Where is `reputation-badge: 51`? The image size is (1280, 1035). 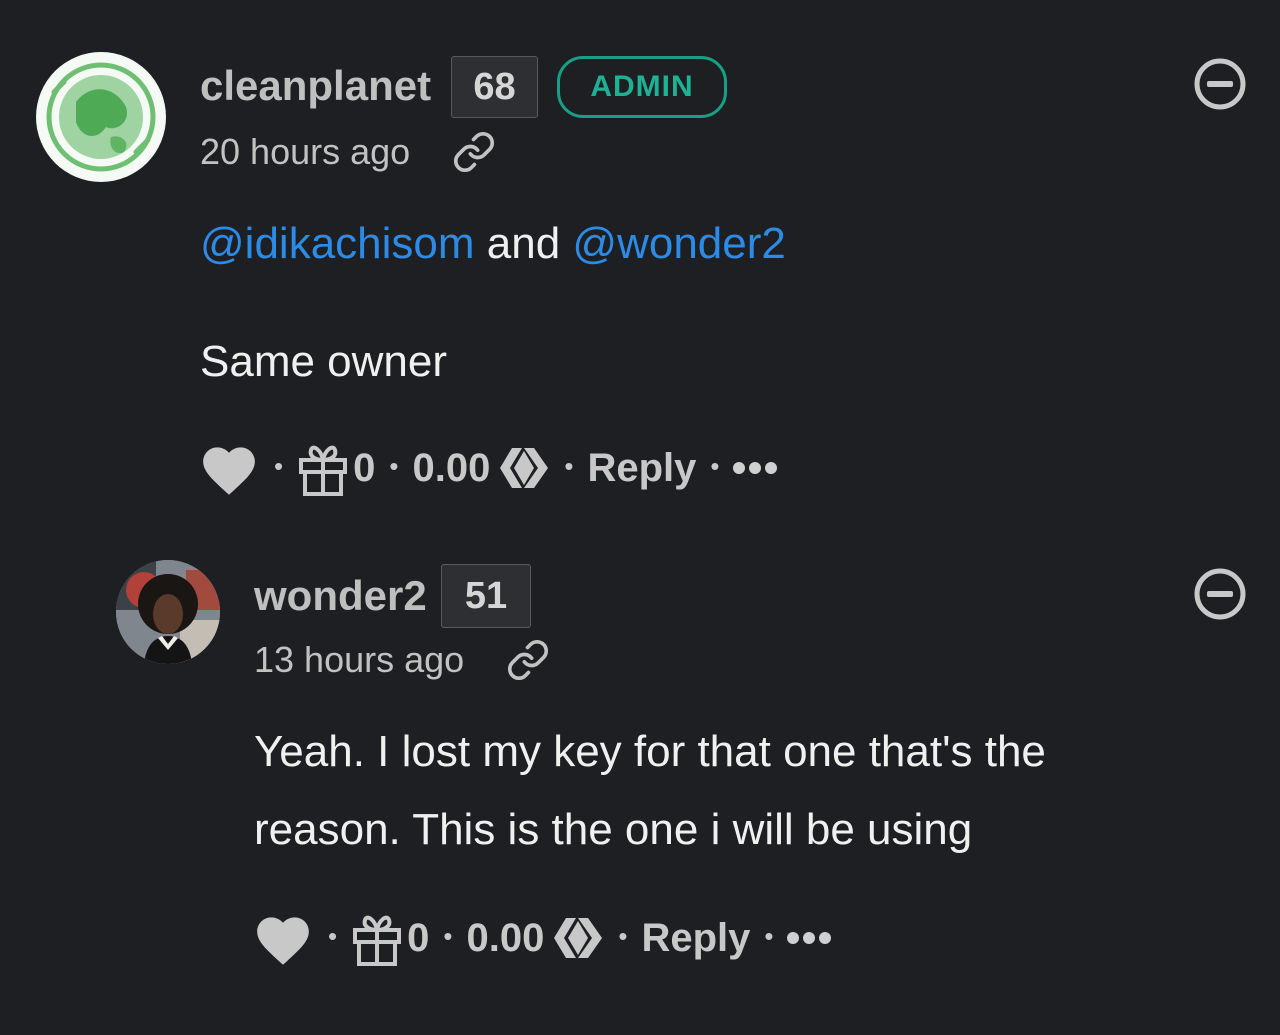 reputation-badge: 51 is located at coordinates (486, 596).